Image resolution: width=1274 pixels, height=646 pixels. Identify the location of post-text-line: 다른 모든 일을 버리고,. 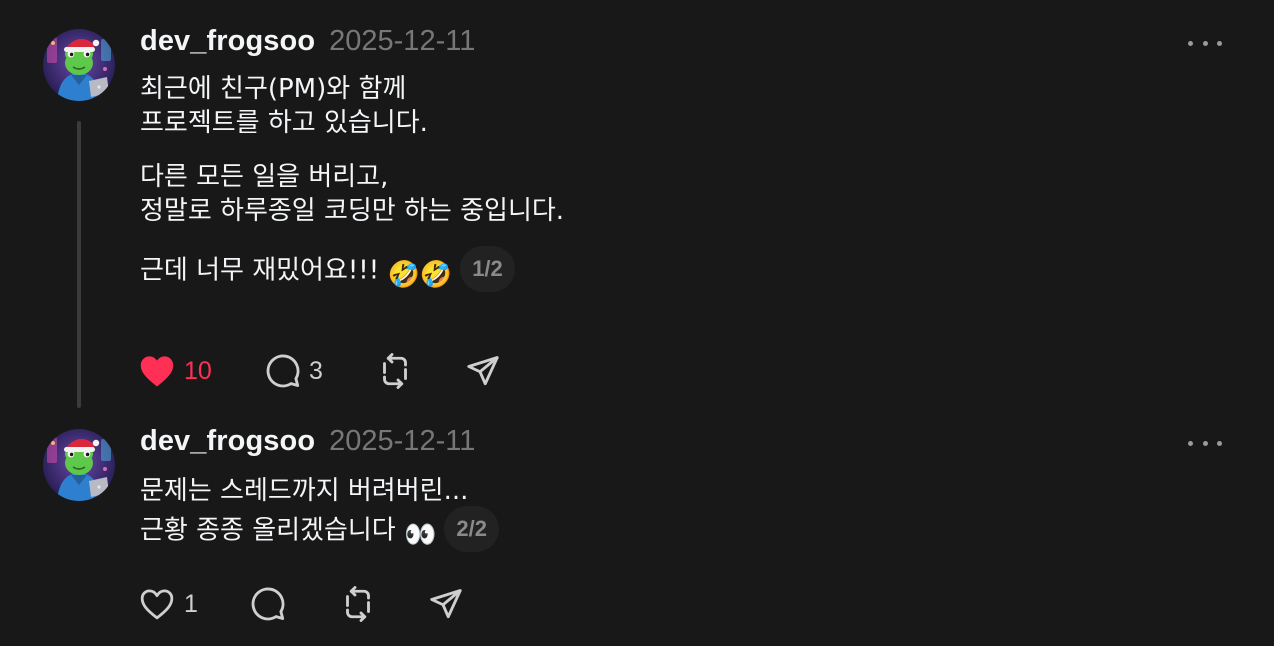
(264, 177).